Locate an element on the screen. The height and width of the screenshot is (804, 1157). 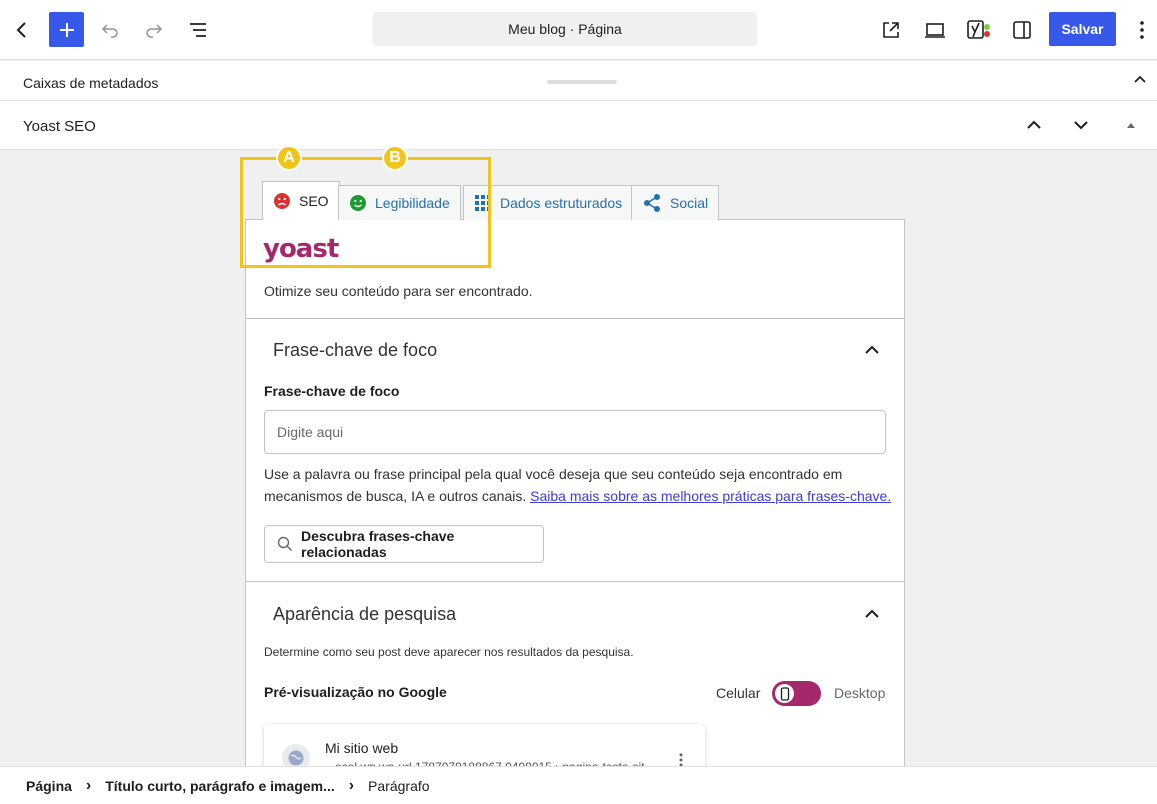
save-button: Salvar is located at coordinates (1082, 29).